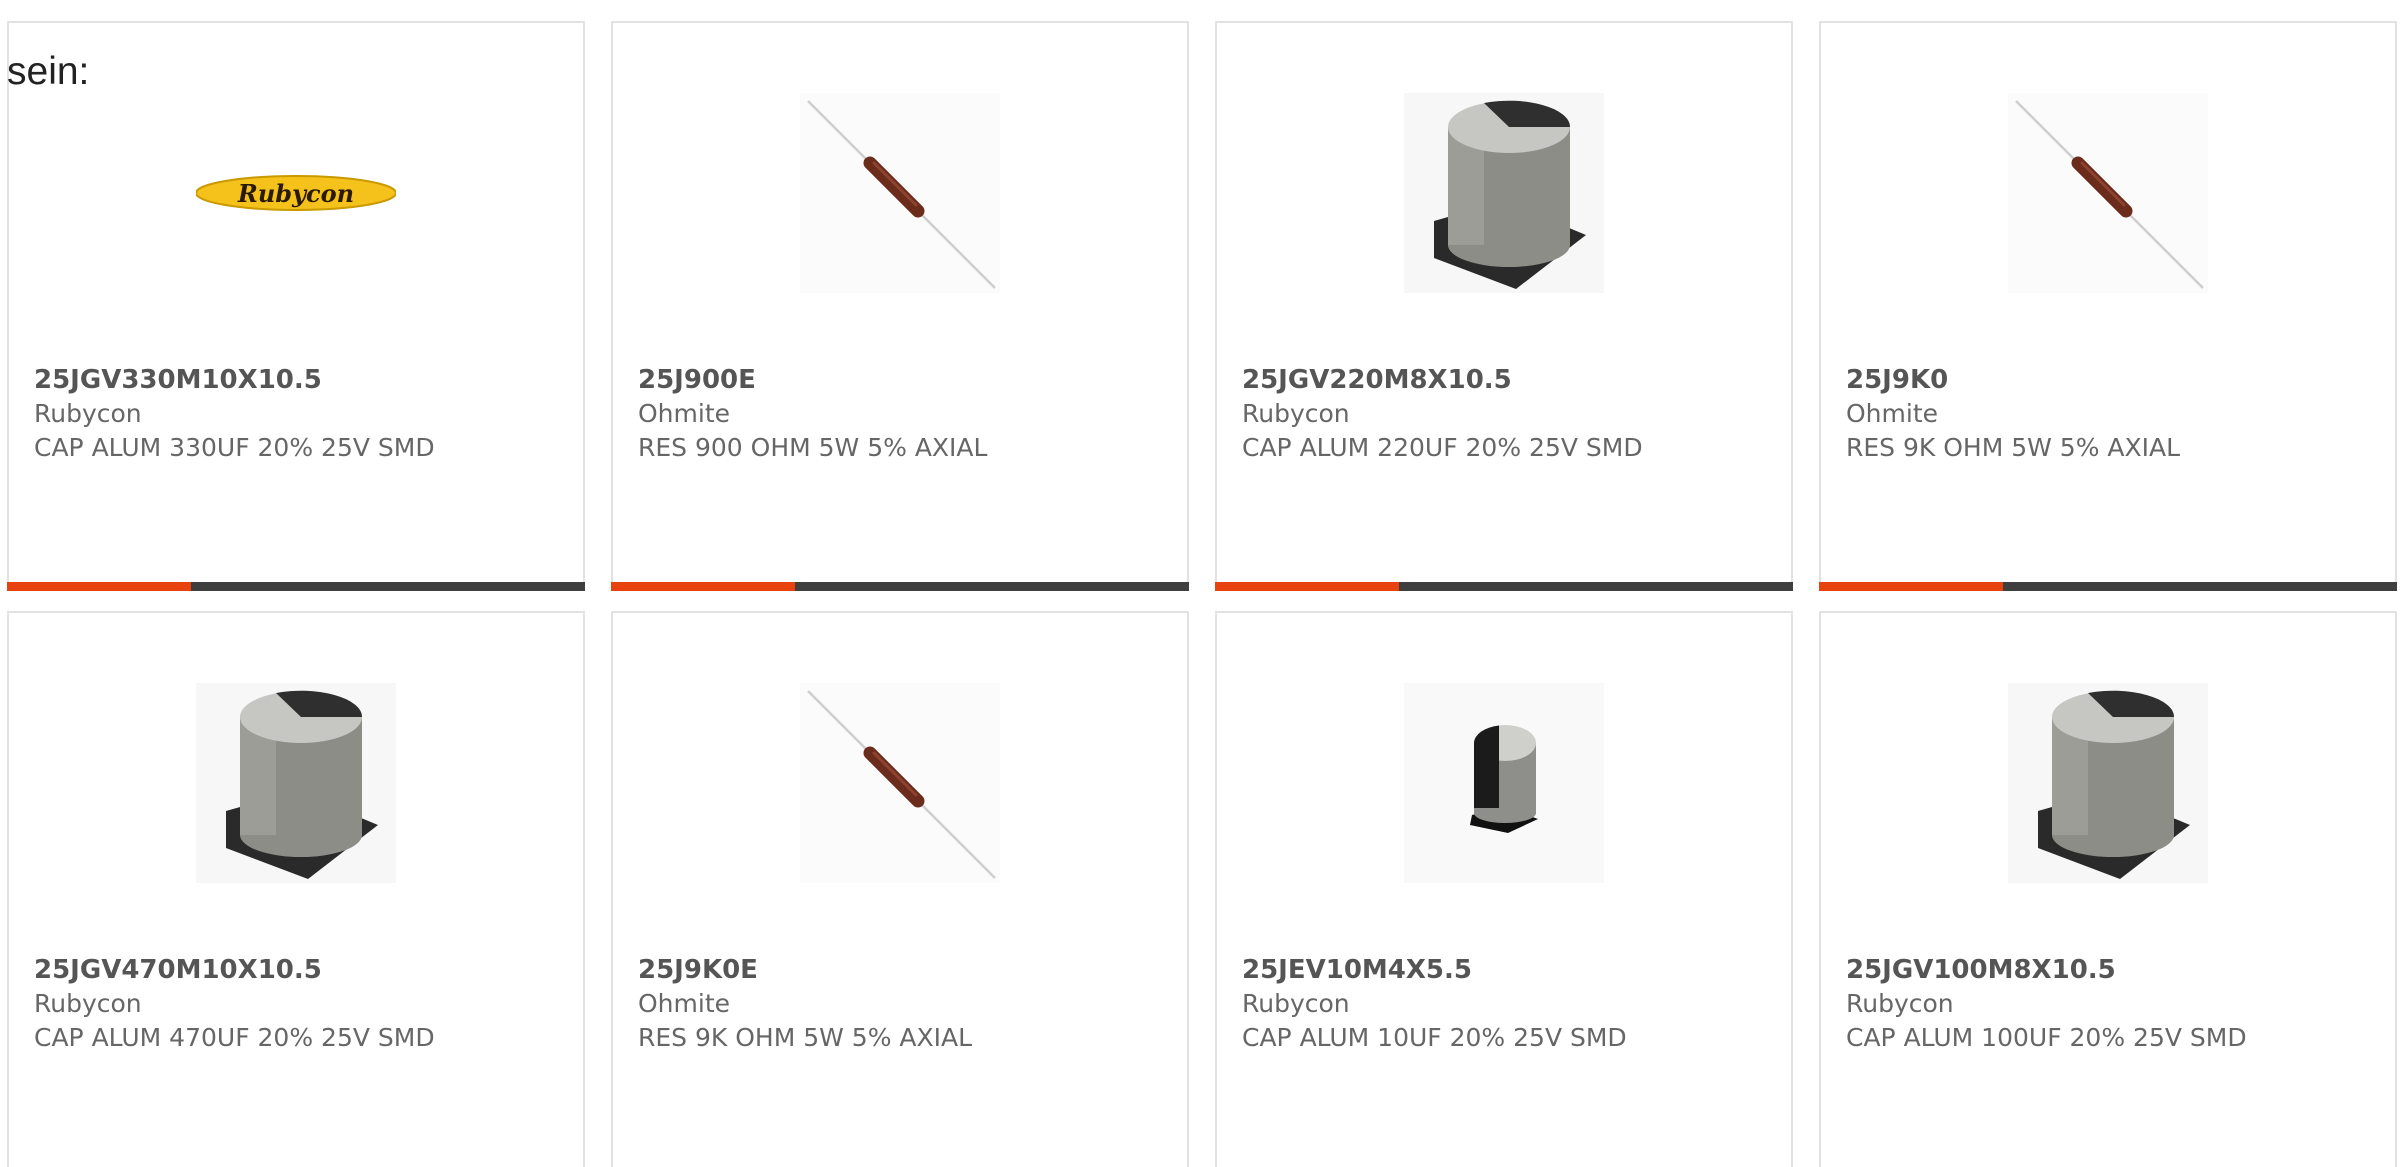 The width and height of the screenshot is (2400, 1167). Describe the element at coordinates (2108, 306) in the screenshot. I see `product-card: 25J9K0 Ohmite RES 9K OHM 5W 5% AXIAL` at that location.